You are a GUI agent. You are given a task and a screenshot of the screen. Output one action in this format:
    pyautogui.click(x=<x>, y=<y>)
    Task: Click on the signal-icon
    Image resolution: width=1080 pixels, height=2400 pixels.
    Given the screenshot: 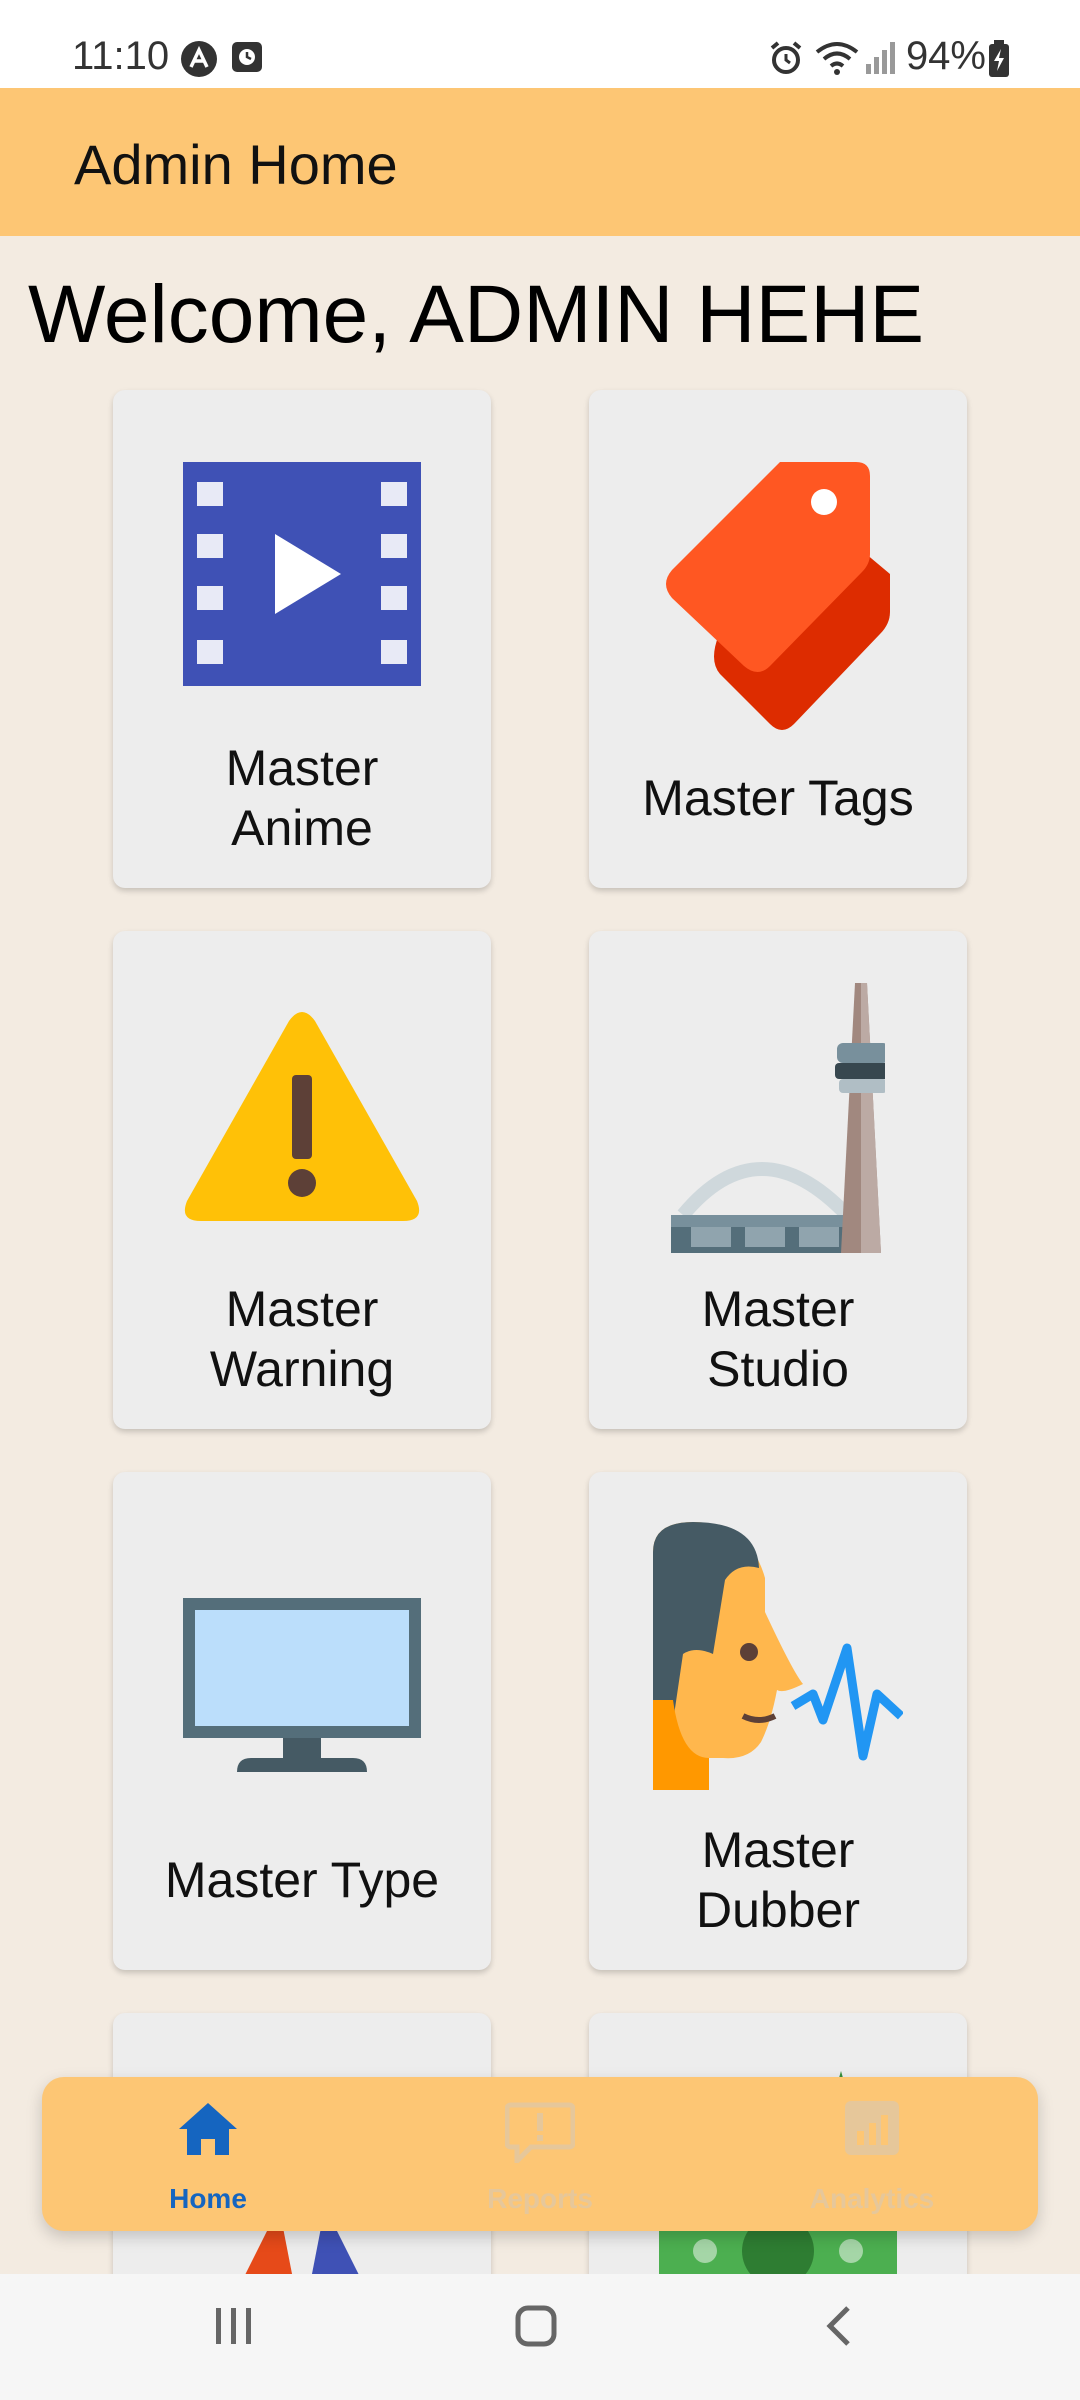 What is the action you would take?
    pyautogui.click(x=880, y=58)
    